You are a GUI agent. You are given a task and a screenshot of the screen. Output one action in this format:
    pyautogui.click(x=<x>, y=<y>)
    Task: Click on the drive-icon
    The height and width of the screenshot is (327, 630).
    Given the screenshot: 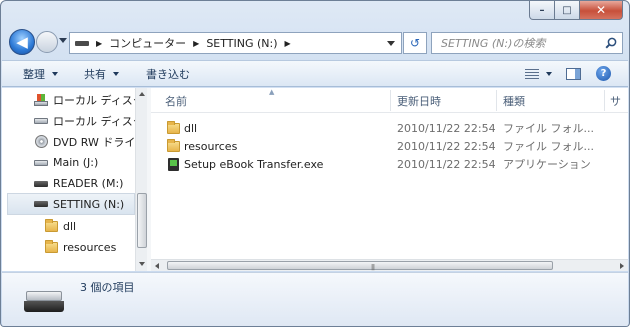 What is the action you would take?
    pyautogui.click(x=82, y=43)
    